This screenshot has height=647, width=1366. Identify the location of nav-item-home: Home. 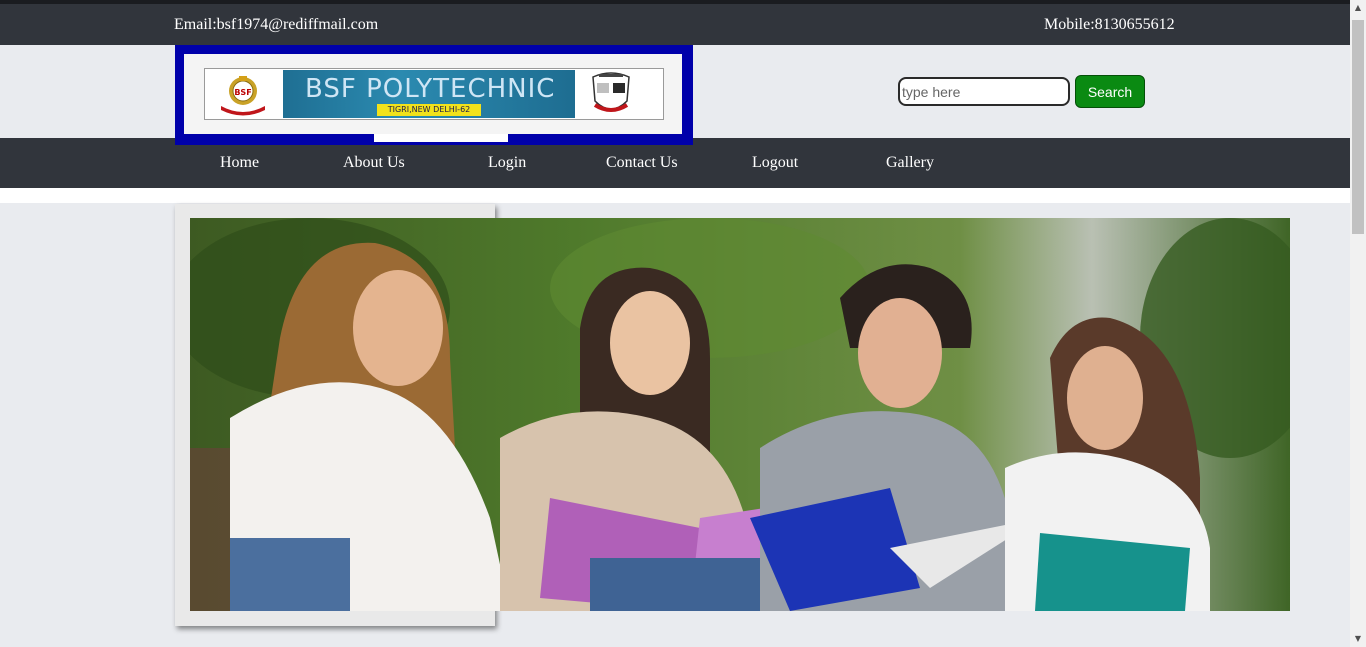
(239, 163).